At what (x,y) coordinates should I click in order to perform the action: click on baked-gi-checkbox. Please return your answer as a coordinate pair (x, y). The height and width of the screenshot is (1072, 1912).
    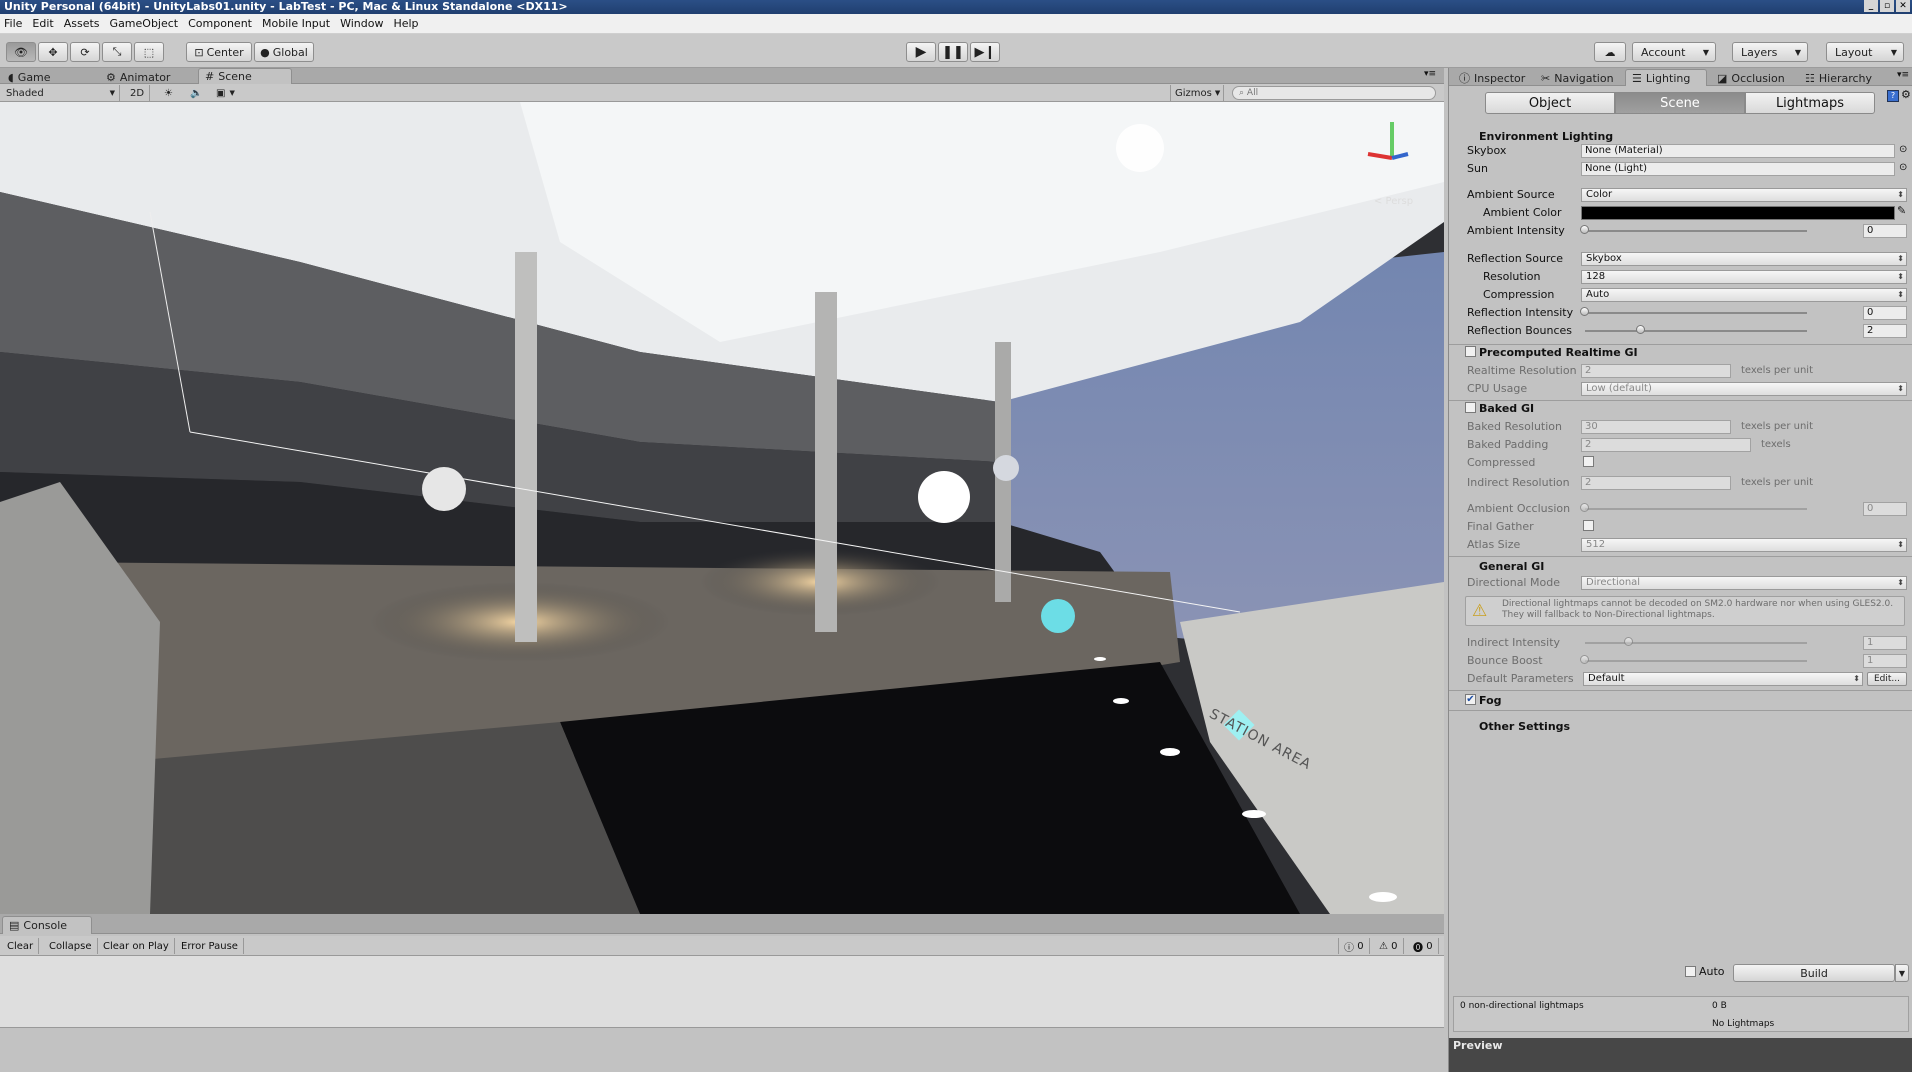
    Looking at the image, I should click on (1470, 407).